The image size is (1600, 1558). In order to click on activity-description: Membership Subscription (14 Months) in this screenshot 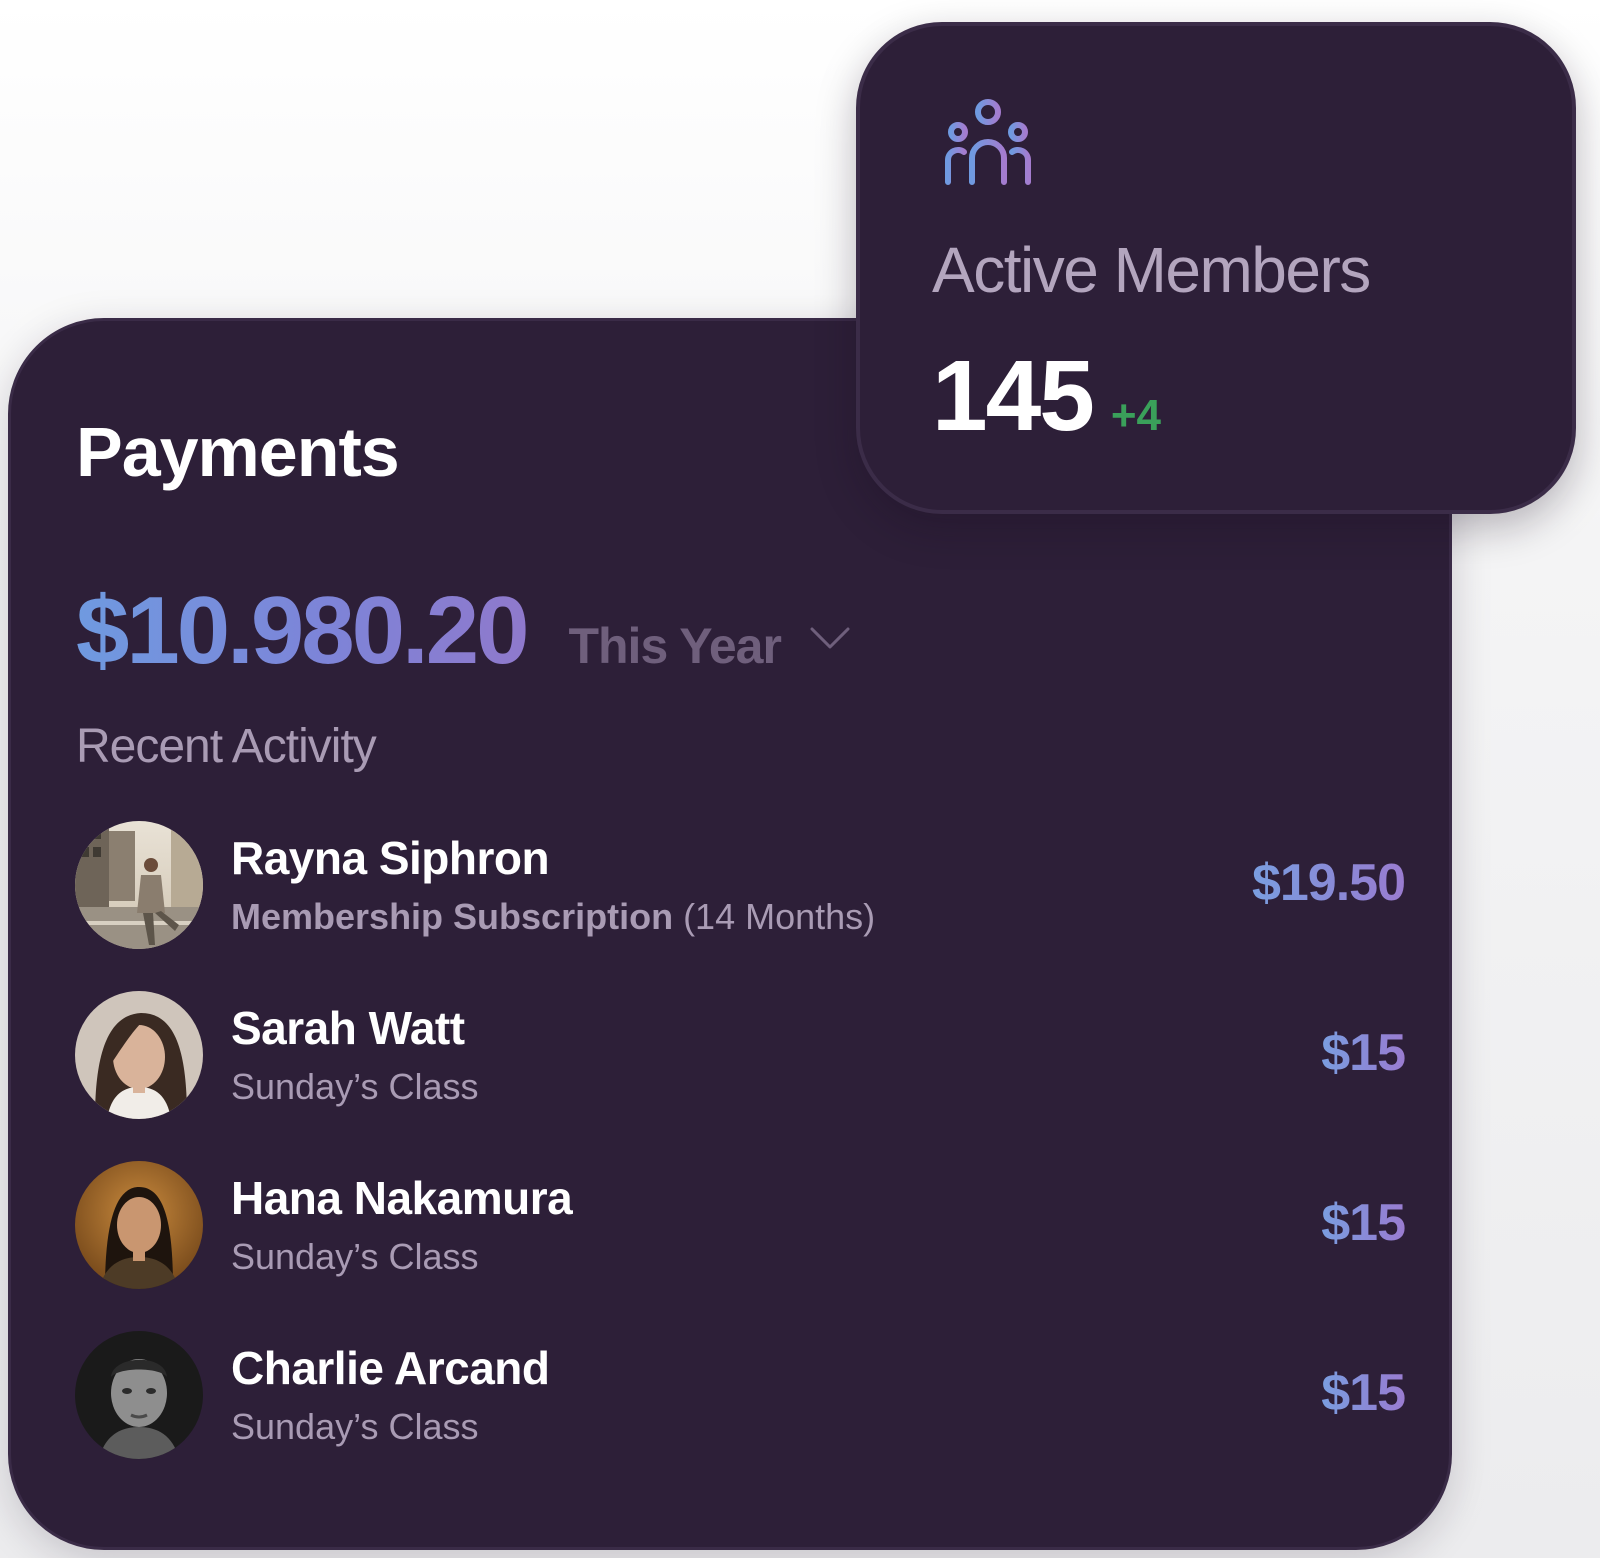, I will do `click(553, 917)`.